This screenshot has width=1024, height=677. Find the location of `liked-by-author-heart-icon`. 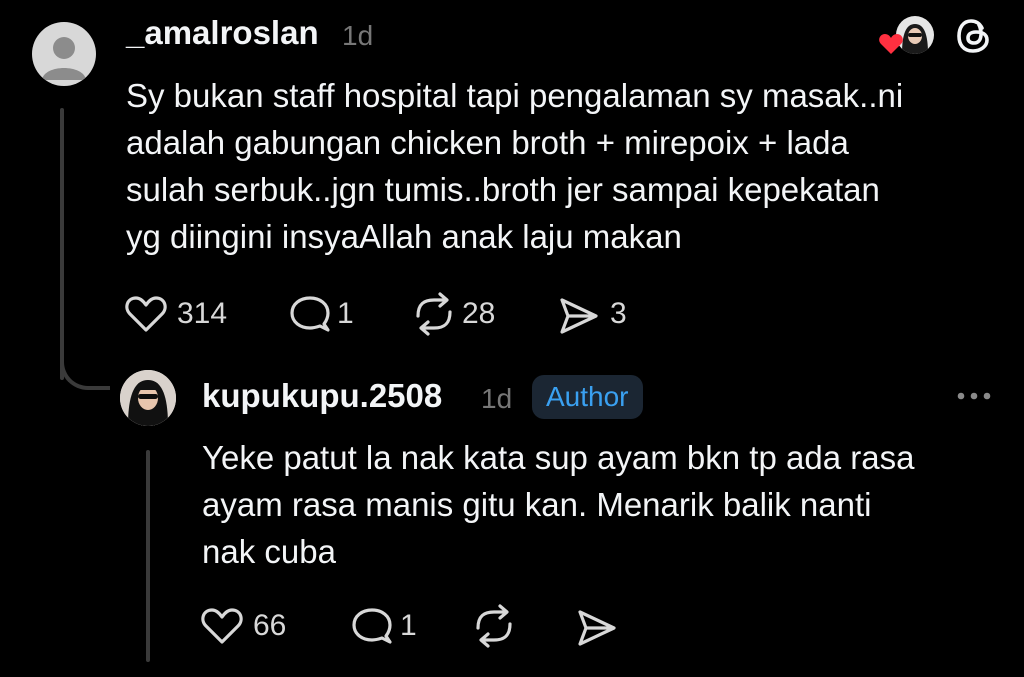

liked-by-author-heart-icon is located at coordinates (891, 44).